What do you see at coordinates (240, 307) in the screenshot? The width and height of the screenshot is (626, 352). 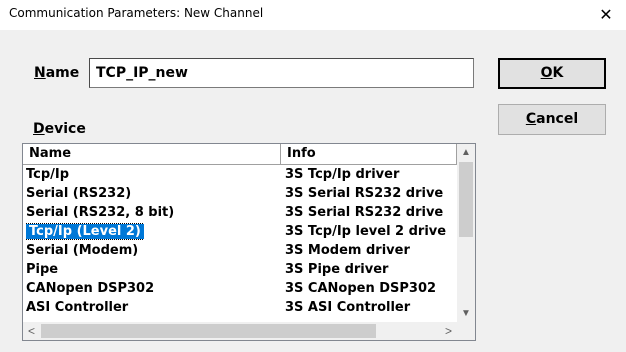 I see `device-row-asi-controller: ASI Controller 3S ASI Controller` at bounding box center [240, 307].